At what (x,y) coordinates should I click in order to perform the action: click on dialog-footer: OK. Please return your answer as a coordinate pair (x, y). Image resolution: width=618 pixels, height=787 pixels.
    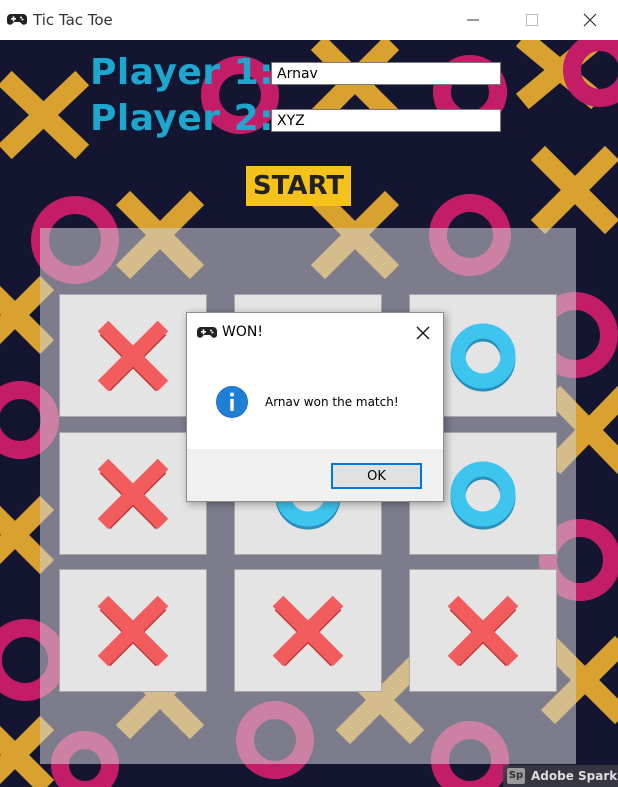
    Looking at the image, I should click on (315, 475).